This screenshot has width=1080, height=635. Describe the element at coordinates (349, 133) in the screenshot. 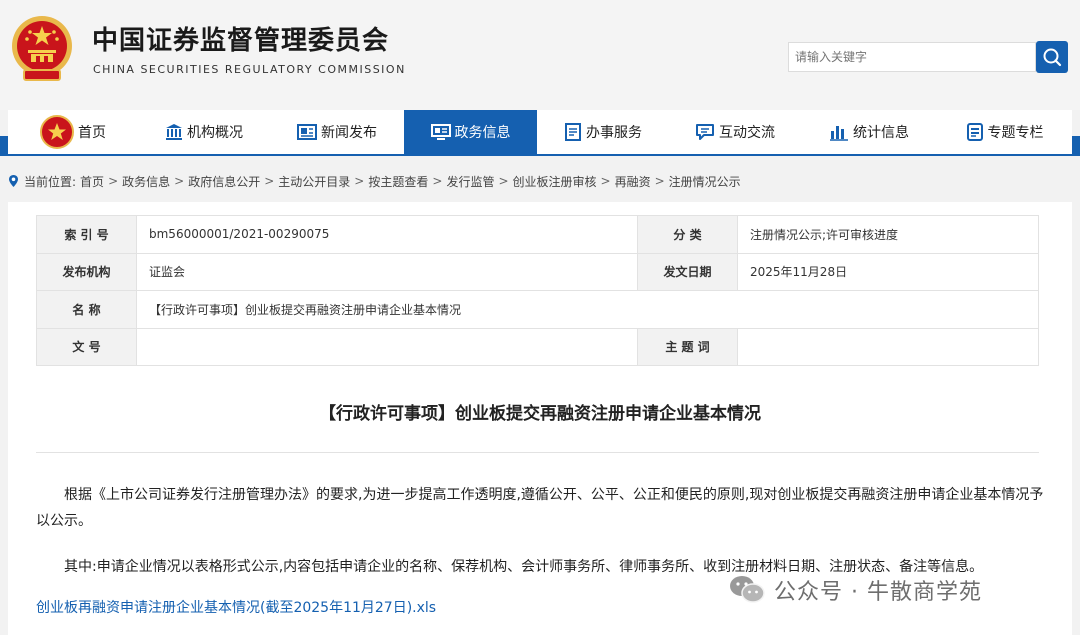

I see `nav-item-label: 新闻发布` at that location.